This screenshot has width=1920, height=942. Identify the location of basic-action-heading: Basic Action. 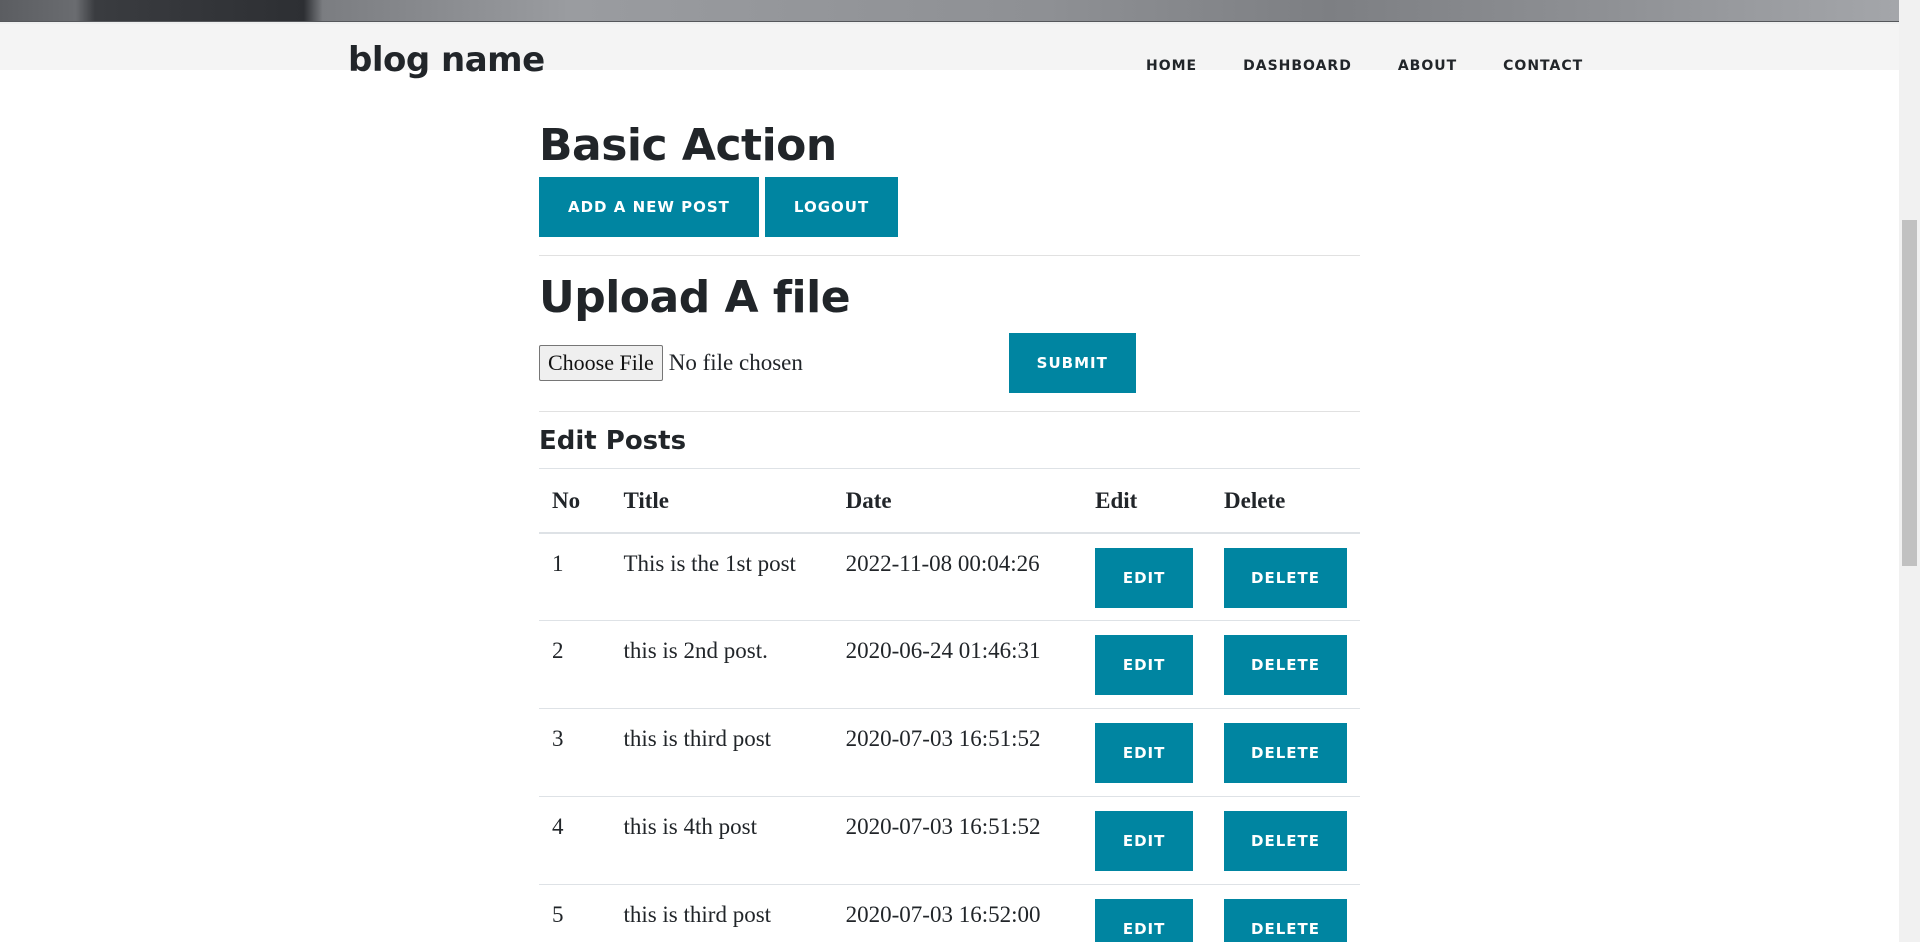
(688, 145).